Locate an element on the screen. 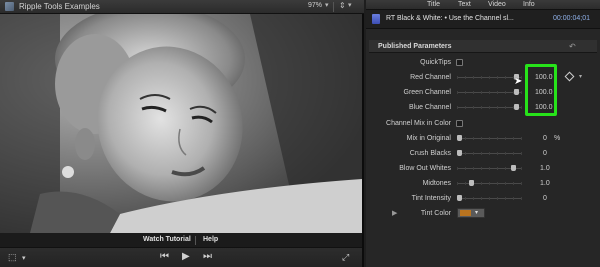  zoom-level: 97% is located at coordinates (315, 5).